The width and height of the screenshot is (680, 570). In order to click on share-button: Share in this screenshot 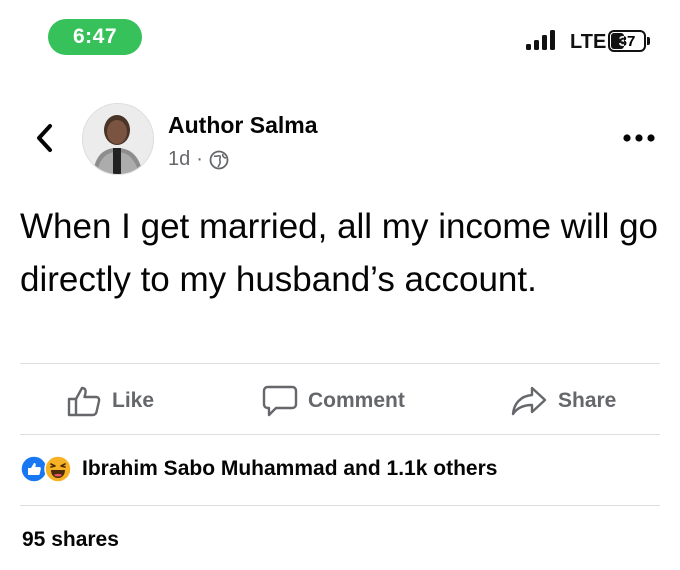, I will do `click(563, 401)`.